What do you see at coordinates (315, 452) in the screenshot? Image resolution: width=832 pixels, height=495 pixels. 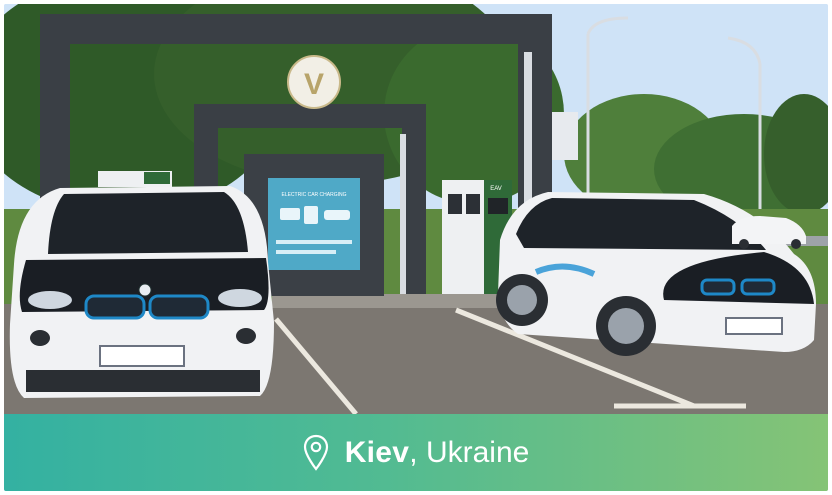 I see `location-pin-icon` at bounding box center [315, 452].